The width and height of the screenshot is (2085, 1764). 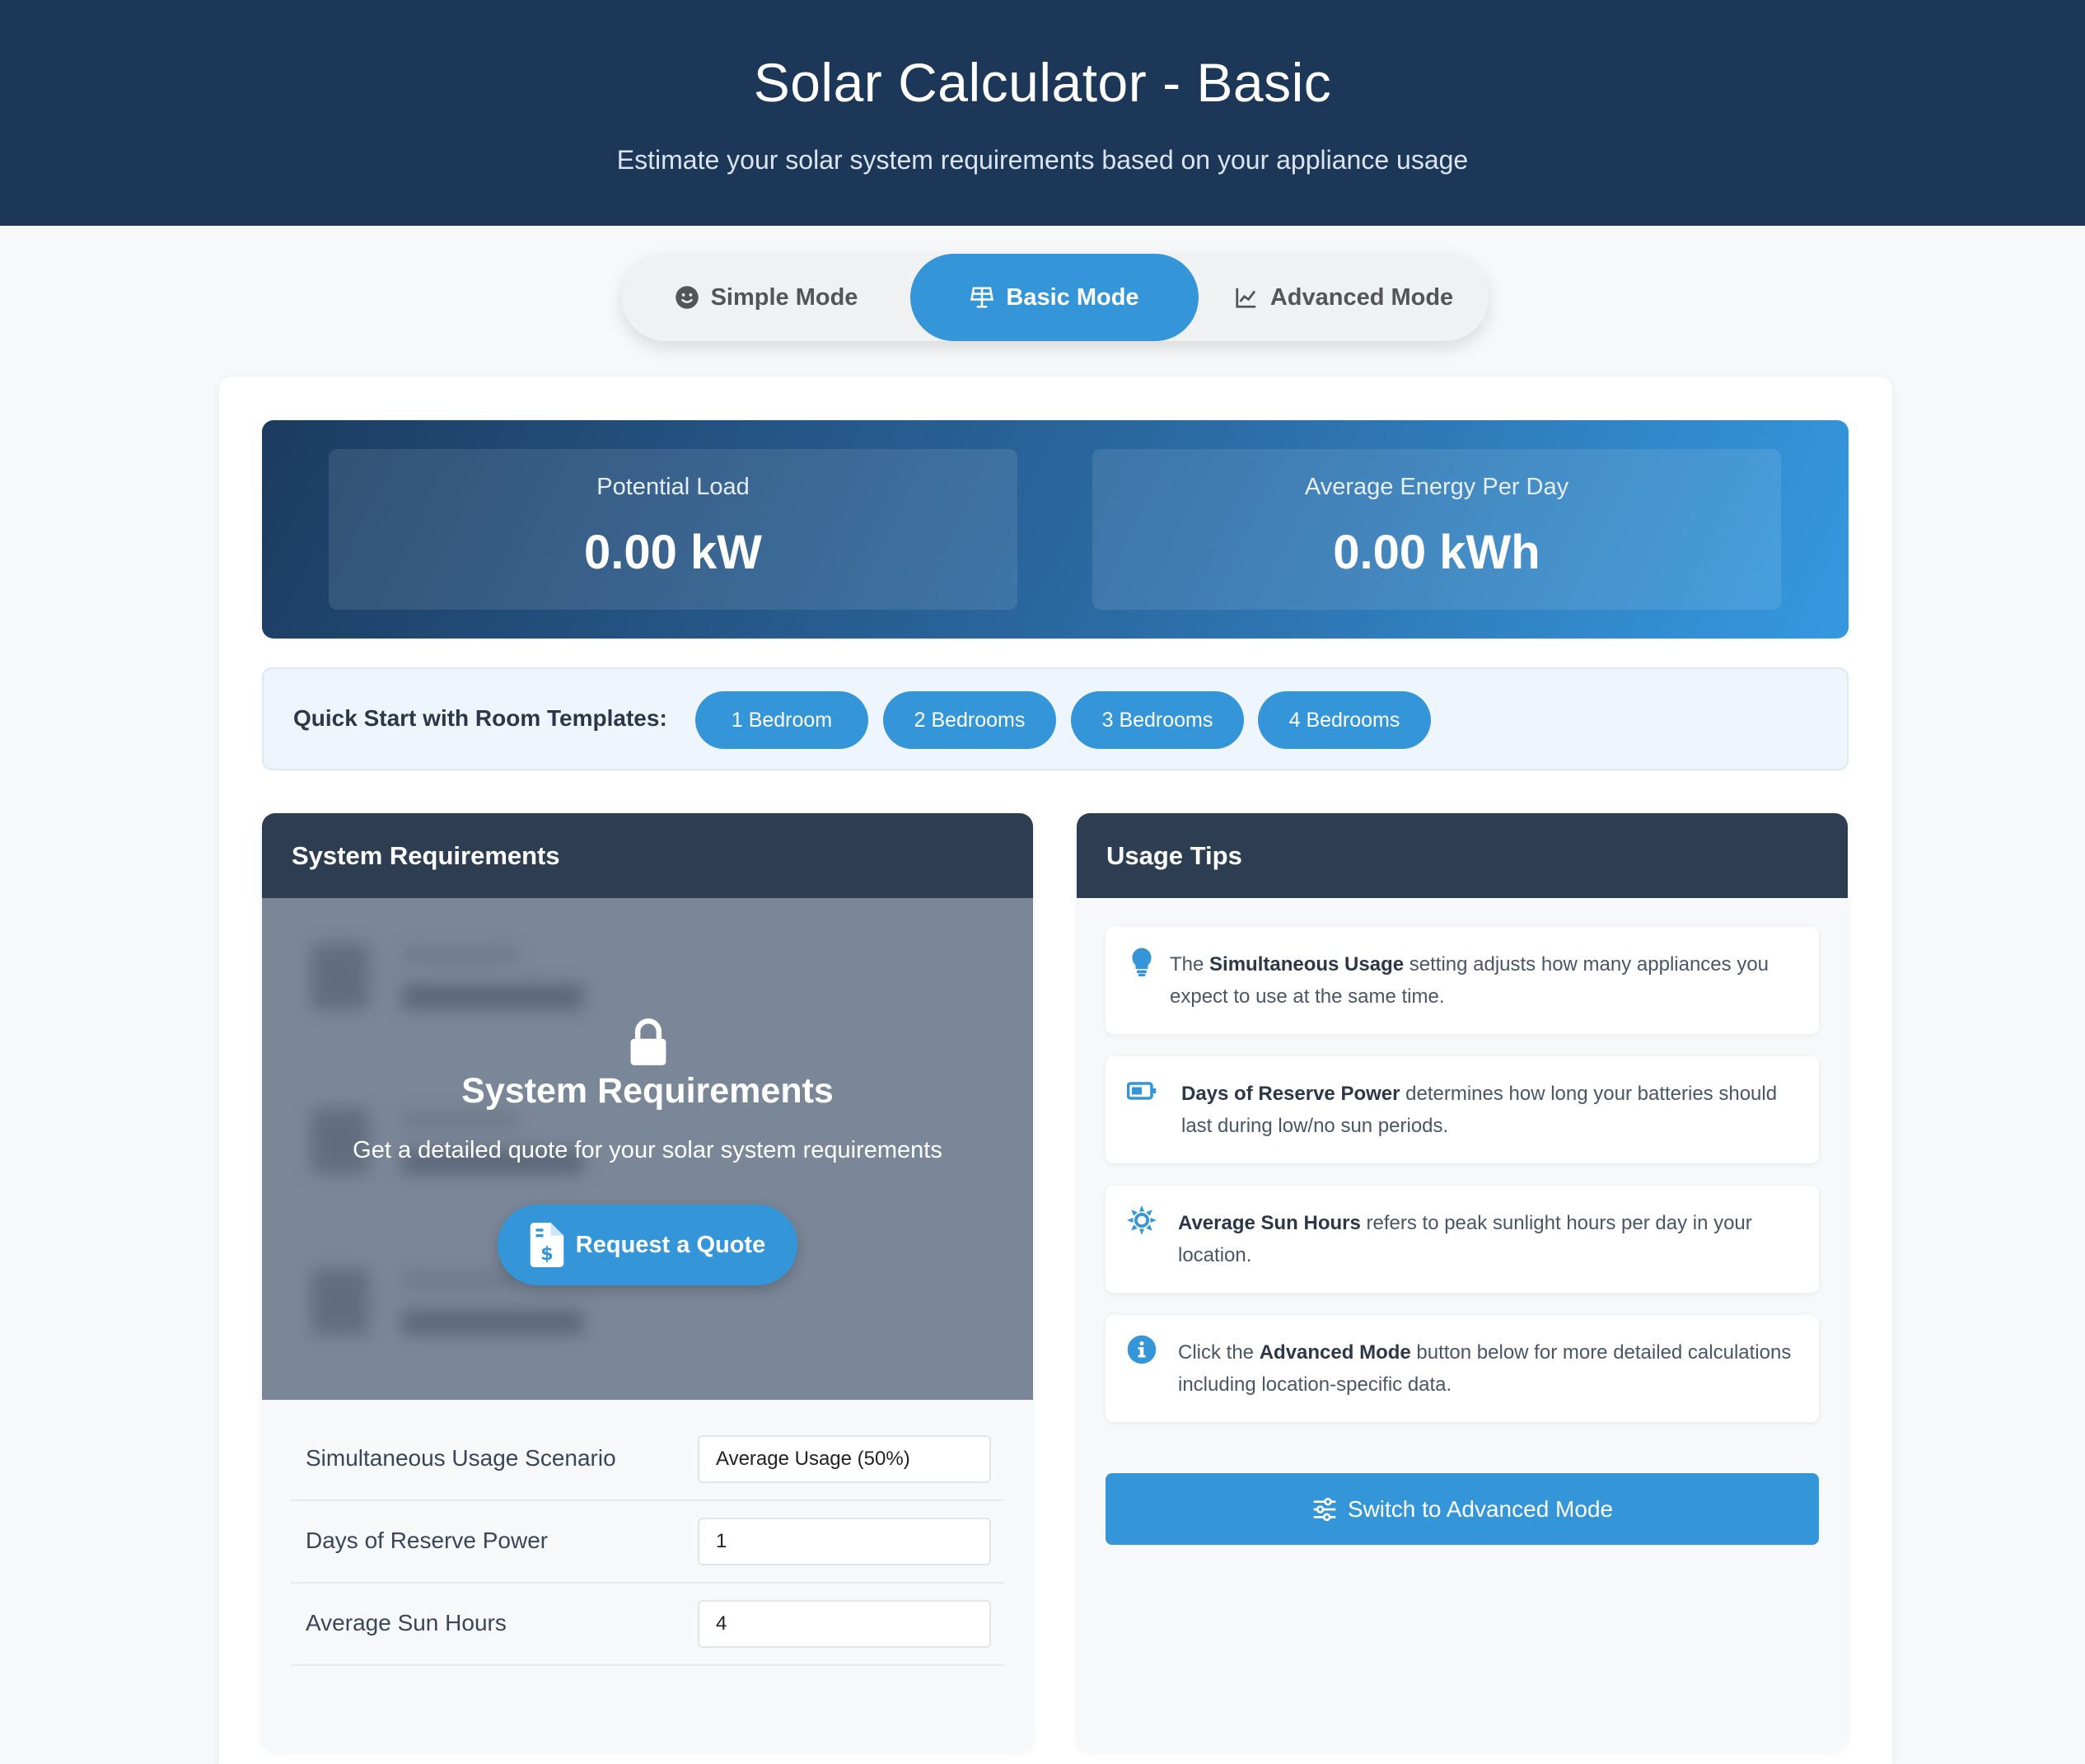 What do you see at coordinates (1072, 297) in the screenshot?
I see `basic-mode-label: Basic Mode` at bounding box center [1072, 297].